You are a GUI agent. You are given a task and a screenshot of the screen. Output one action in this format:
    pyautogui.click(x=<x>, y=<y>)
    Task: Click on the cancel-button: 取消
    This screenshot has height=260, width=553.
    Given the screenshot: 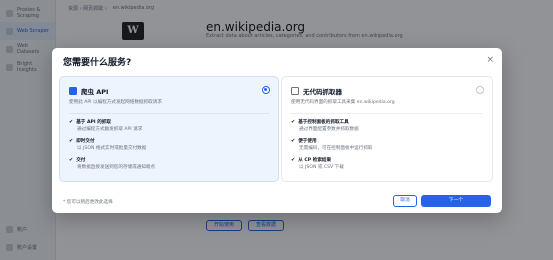 What is the action you would take?
    pyautogui.click(x=405, y=201)
    